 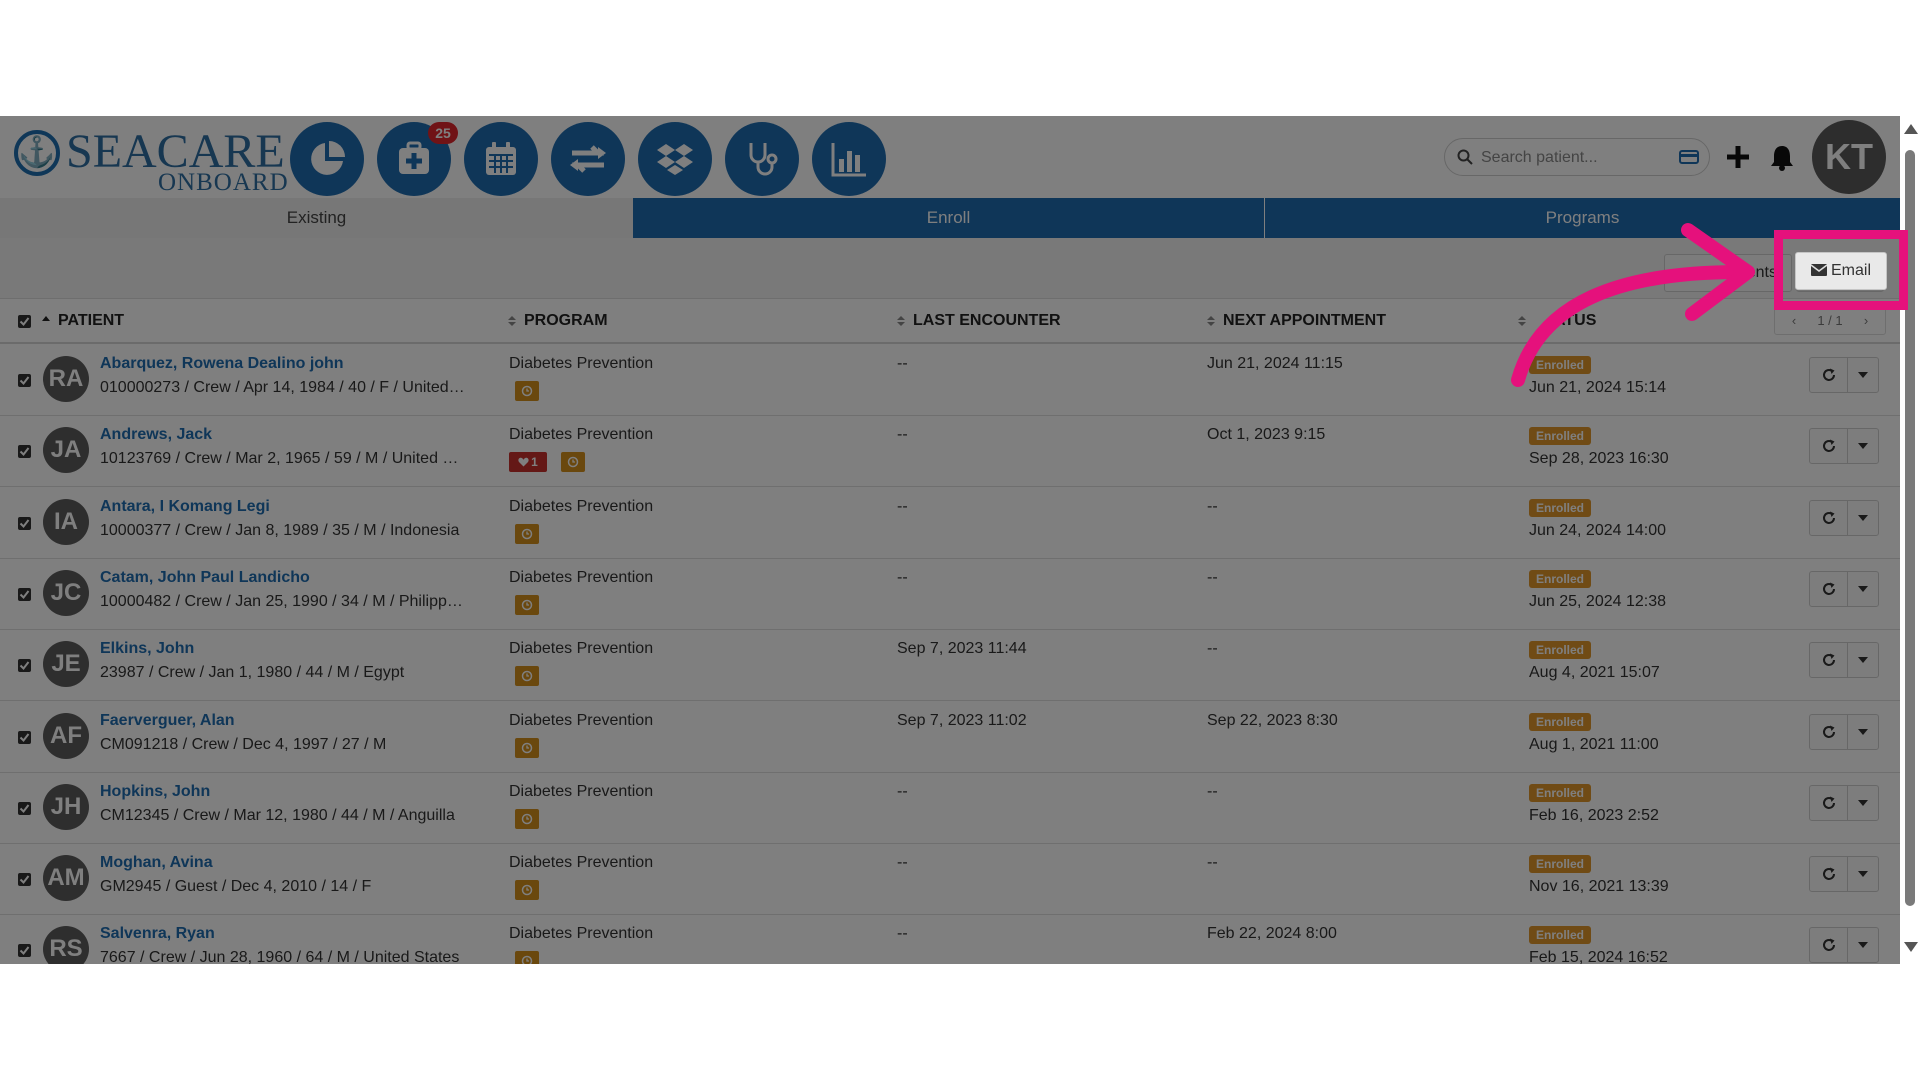 What do you see at coordinates (675, 159) in the screenshot?
I see `nav-dropbox-button` at bounding box center [675, 159].